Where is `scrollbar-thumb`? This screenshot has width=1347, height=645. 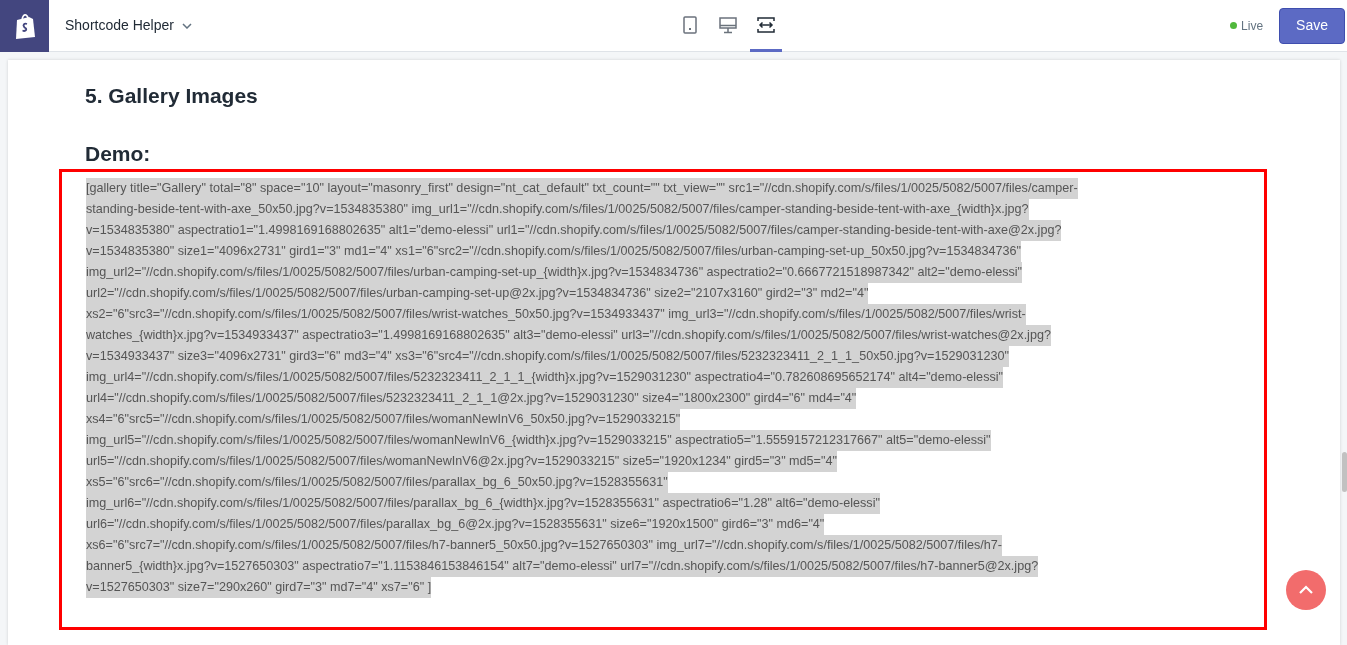 scrollbar-thumb is located at coordinates (1344, 472).